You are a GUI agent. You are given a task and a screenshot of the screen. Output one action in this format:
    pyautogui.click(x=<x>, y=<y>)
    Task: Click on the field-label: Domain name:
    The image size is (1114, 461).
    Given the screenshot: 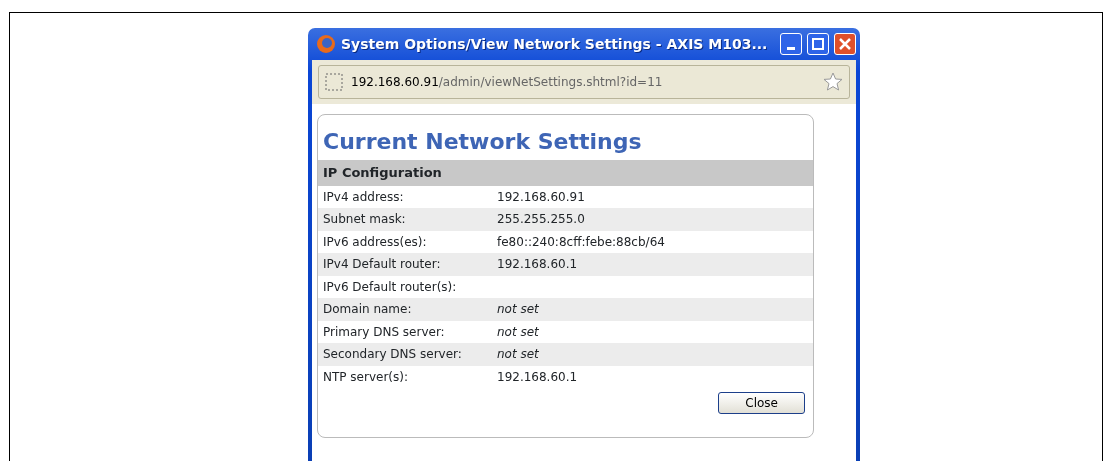 What is the action you would take?
    pyautogui.click(x=368, y=310)
    